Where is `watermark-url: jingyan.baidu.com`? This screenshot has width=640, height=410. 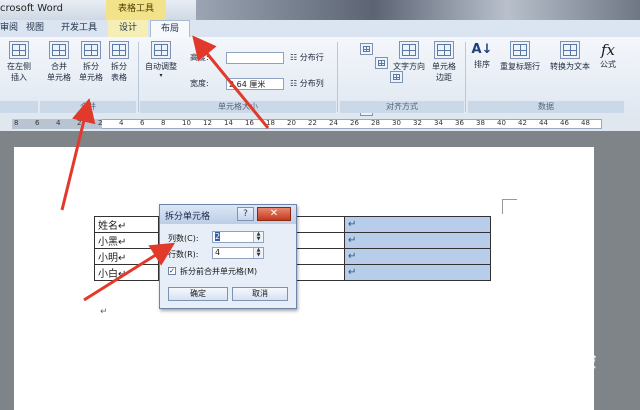 watermark-url: jingyan.baidu.com is located at coordinates (536, 387).